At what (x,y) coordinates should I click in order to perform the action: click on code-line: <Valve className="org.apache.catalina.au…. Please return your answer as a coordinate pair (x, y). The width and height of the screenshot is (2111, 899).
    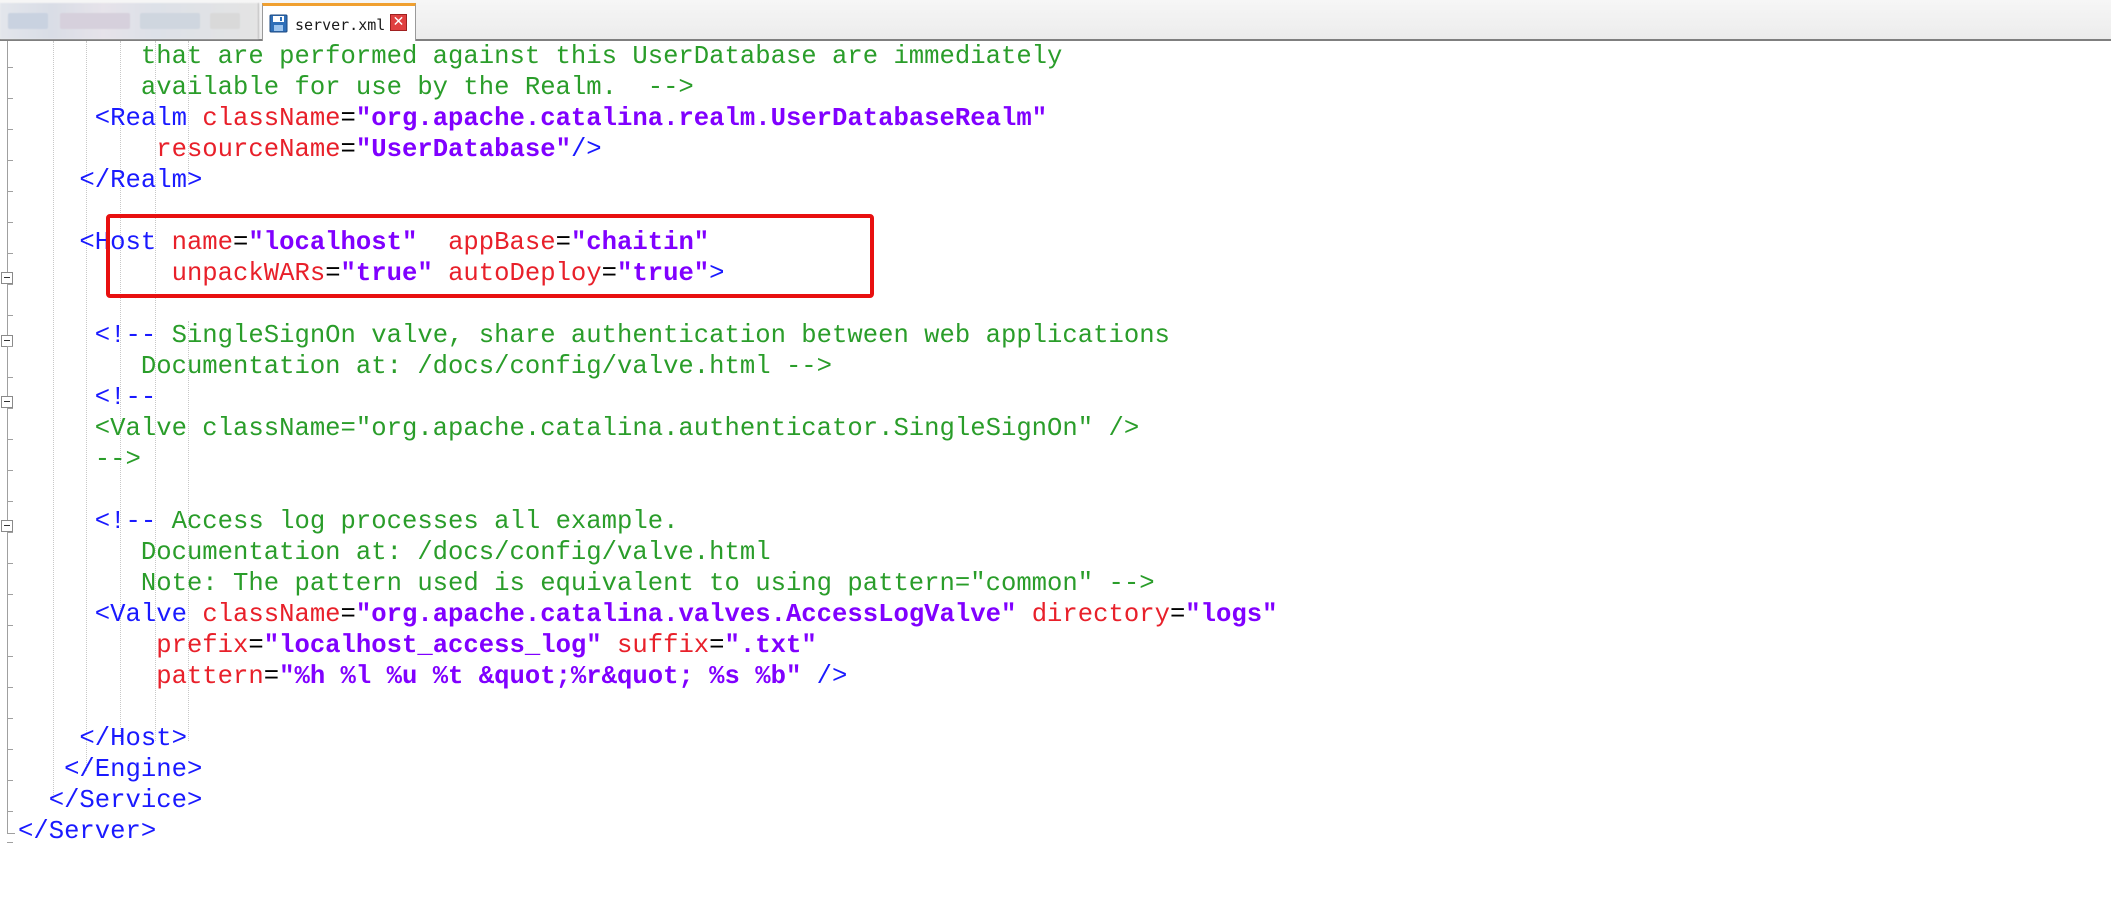
    Looking at the image, I should click on (578, 428).